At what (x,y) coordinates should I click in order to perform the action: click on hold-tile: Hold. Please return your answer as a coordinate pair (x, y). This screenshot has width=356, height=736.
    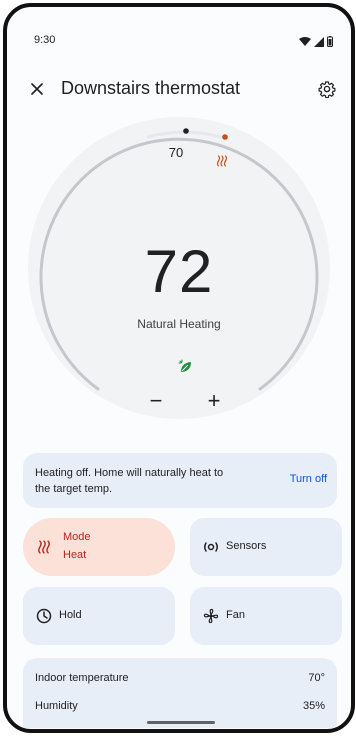
    Looking at the image, I should click on (99, 616).